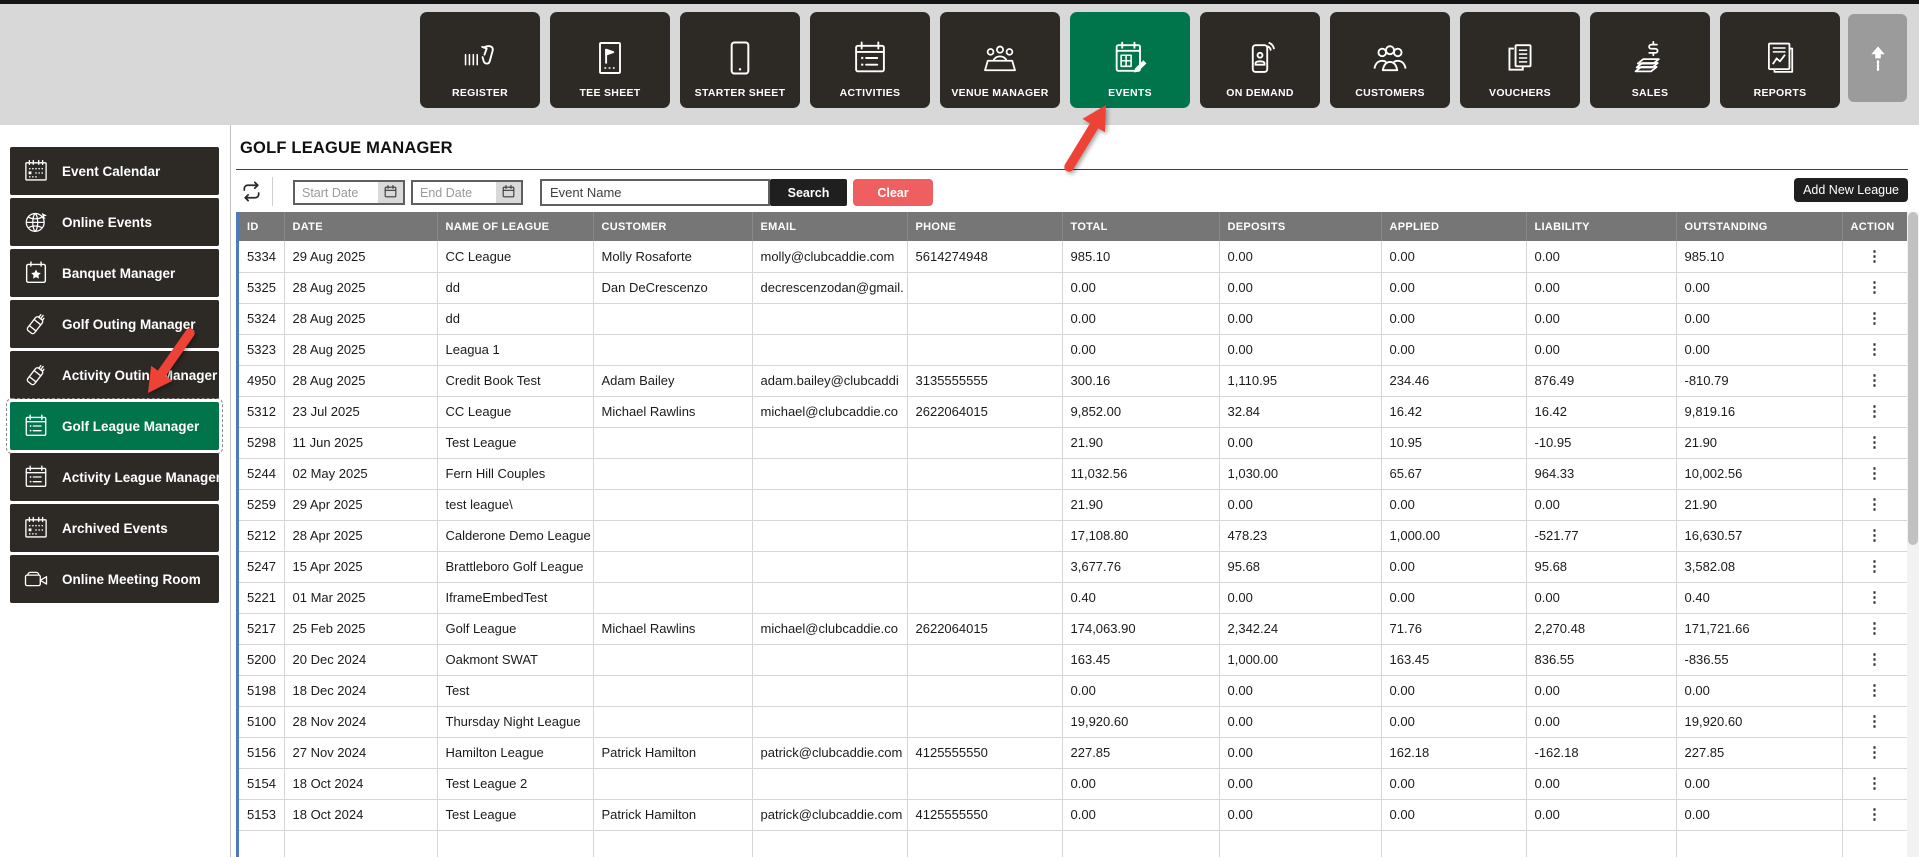 This screenshot has width=1919, height=857. What do you see at coordinates (262, 412) in the screenshot?
I see `cell-id: 5312` at bounding box center [262, 412].